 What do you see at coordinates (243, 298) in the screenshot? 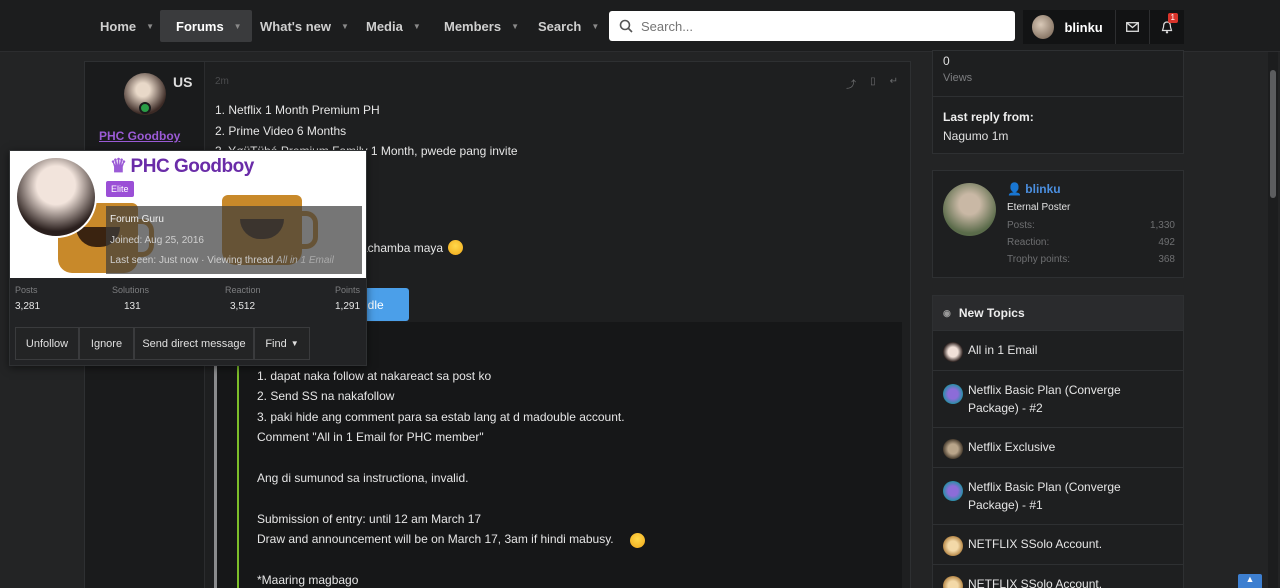
I see `stat-reaction: Reaction 3,512` at bounding box center [243, 298].